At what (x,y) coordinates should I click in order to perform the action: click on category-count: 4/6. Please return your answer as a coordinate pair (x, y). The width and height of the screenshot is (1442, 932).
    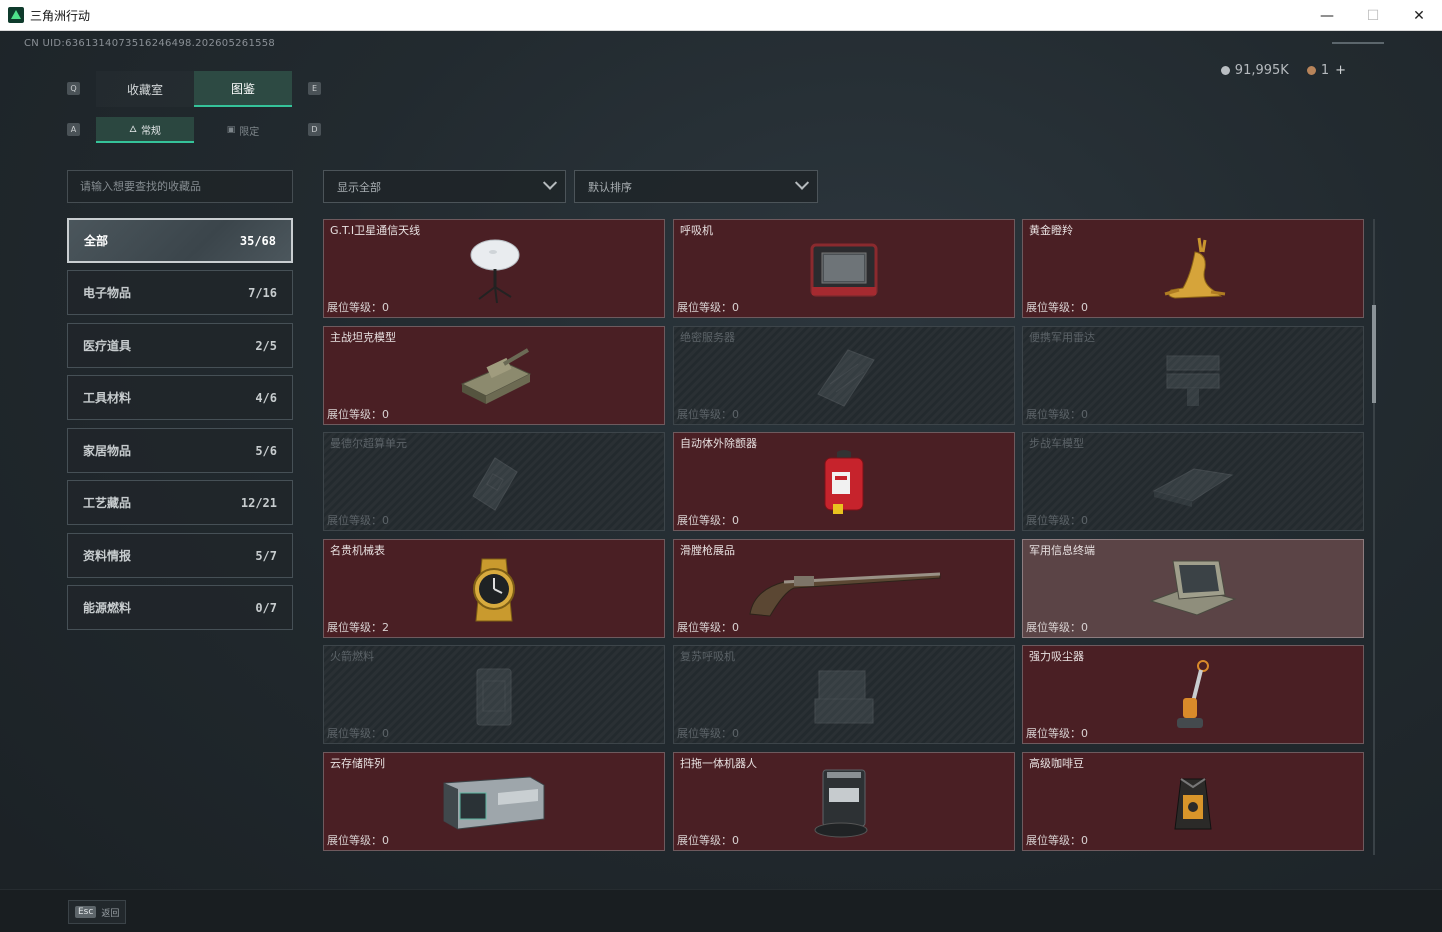
    Looking at the image, I should click on (266, 397).